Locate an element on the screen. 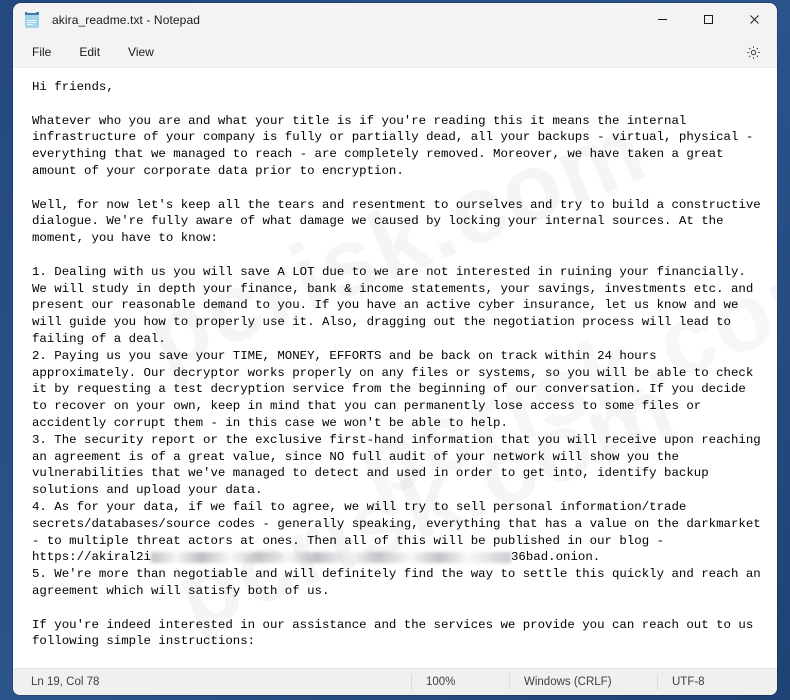 This screenshot has height=700, width=790. maximize-button is located at coordinates (708, 19).